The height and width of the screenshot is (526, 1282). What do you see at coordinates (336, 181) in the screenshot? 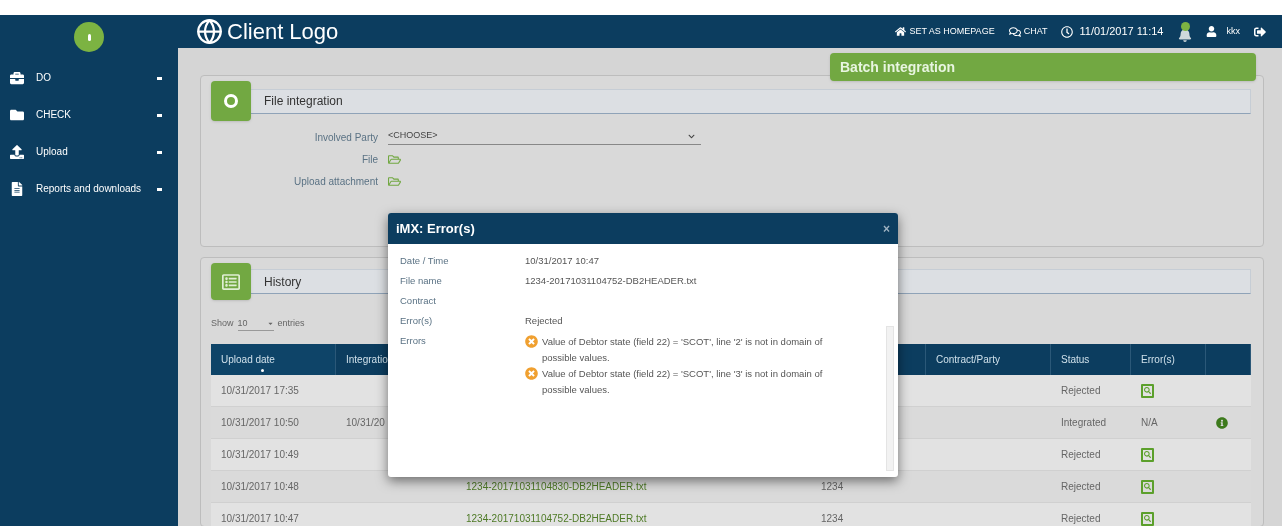
I see `field-label: Upload attachment` at bounding box center [336, 181].